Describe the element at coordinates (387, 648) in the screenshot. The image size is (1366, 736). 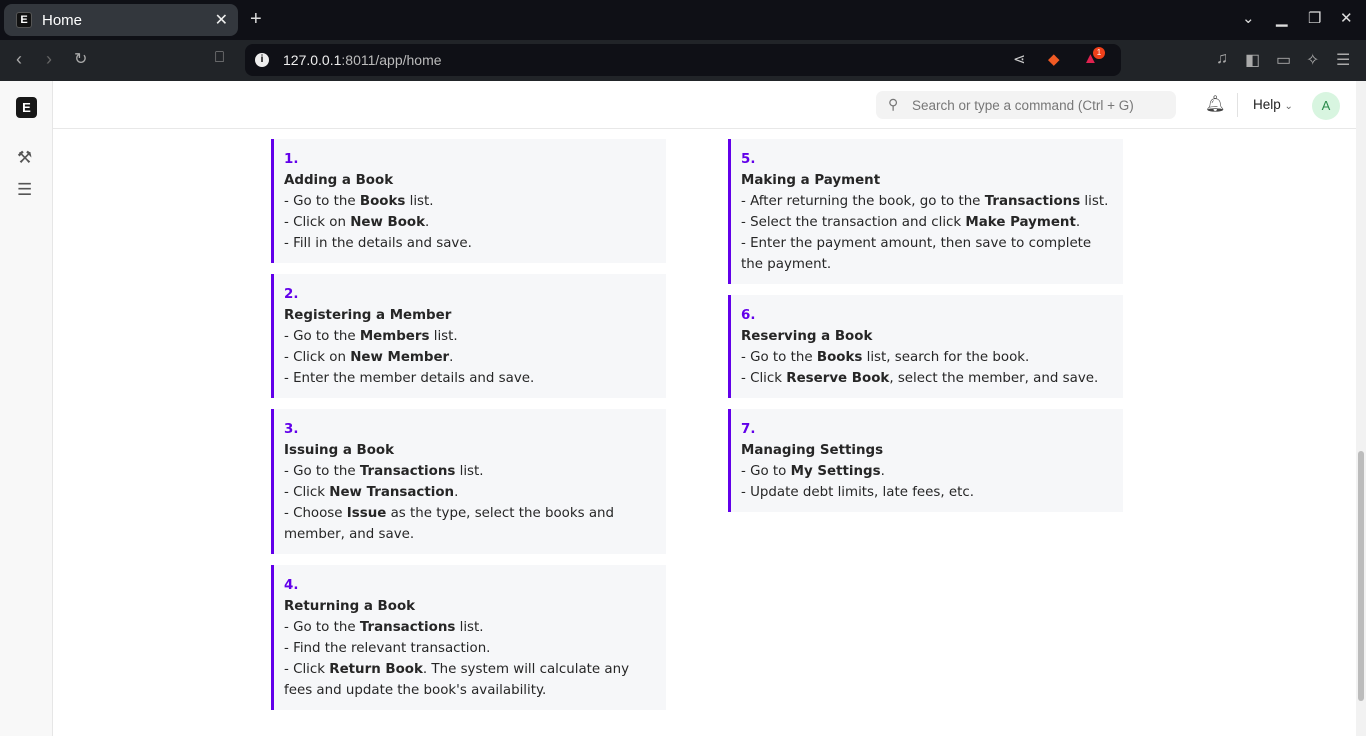
I see `instruction-text: - Find the relevant transaction.` at that location.